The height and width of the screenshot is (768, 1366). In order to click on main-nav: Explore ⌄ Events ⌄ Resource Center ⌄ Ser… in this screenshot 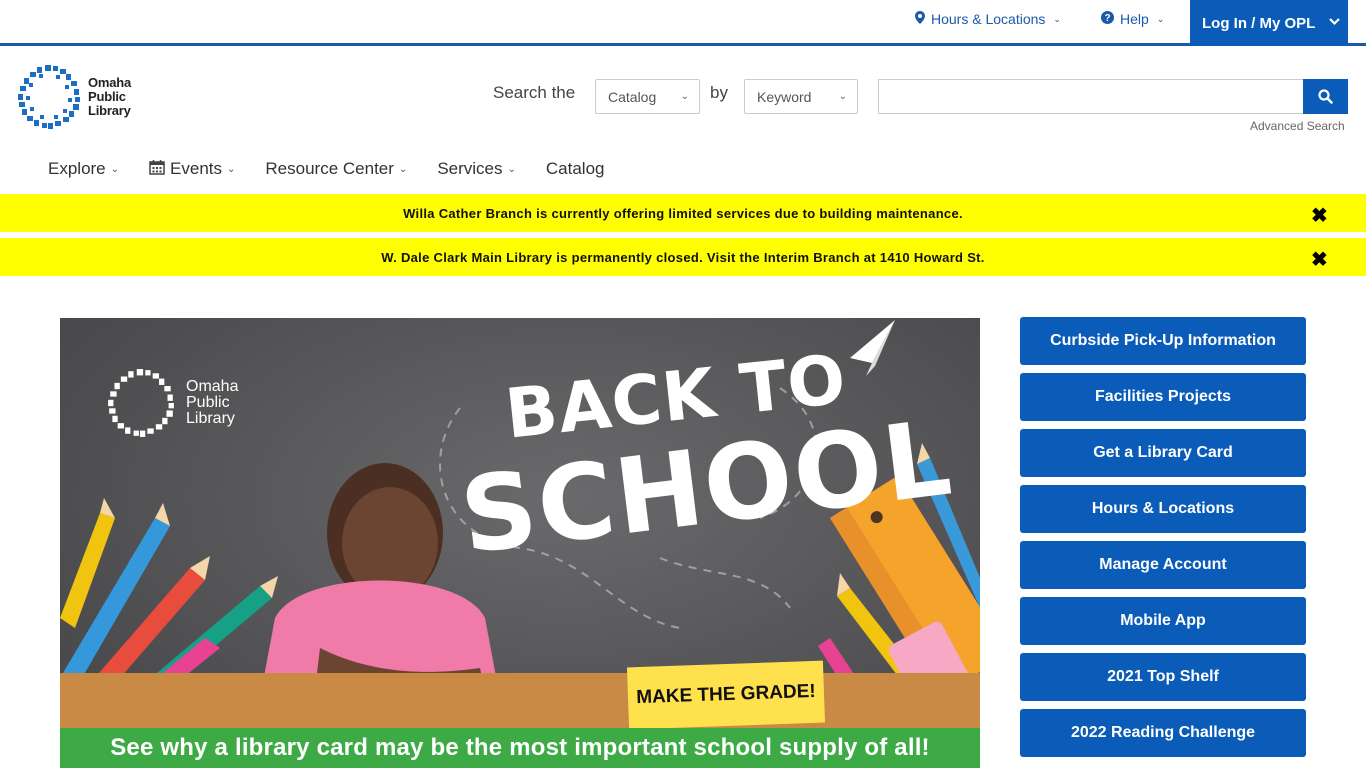, I will do `click(341, 169)`.